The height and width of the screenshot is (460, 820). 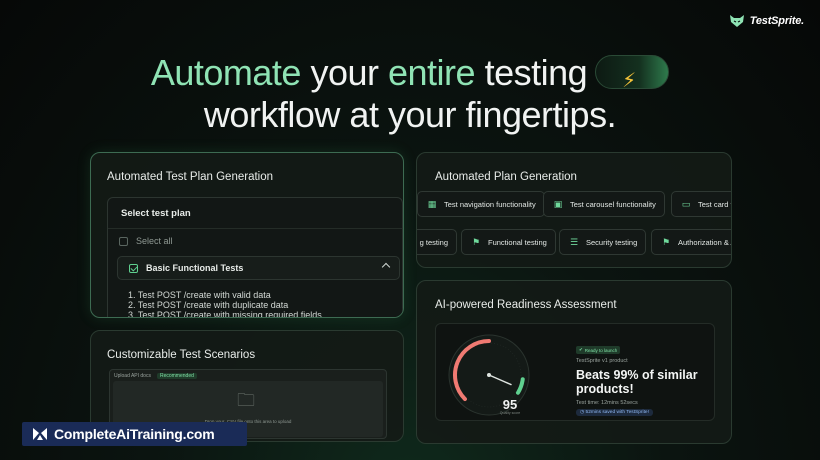 I want to click on basic-functional-tests-checkbox, so click(x=133, y=268).